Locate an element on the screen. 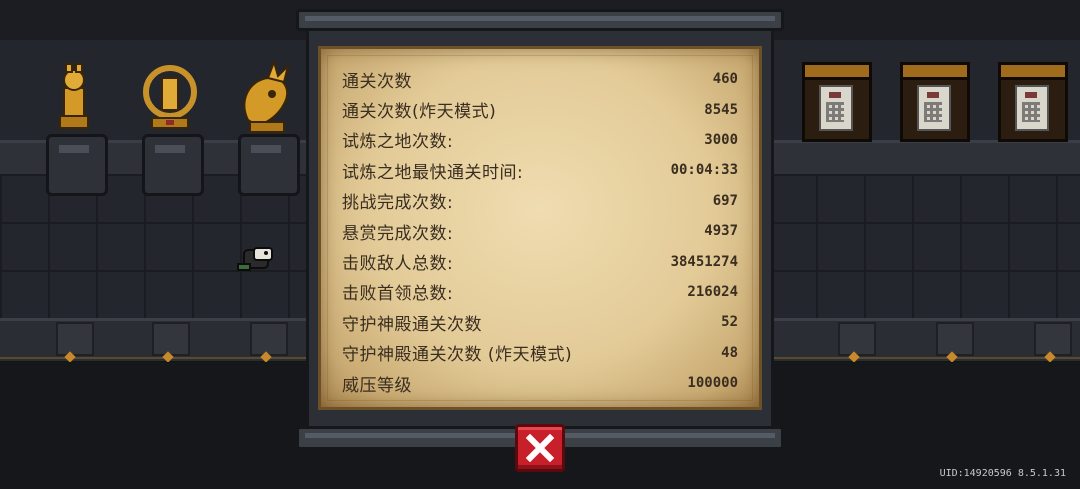  stat-label: 威压等级 is located at coordinates (377, 385).